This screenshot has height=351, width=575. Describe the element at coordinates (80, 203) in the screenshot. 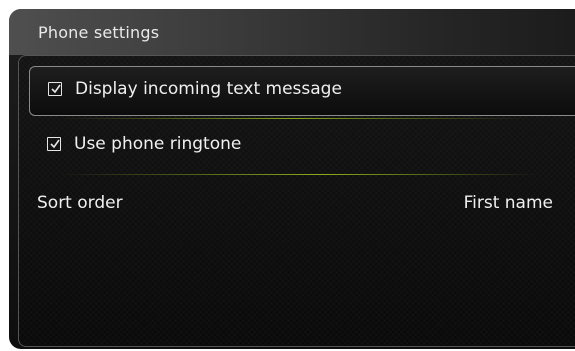

I see `sort-order-label: Sort order` at that location.